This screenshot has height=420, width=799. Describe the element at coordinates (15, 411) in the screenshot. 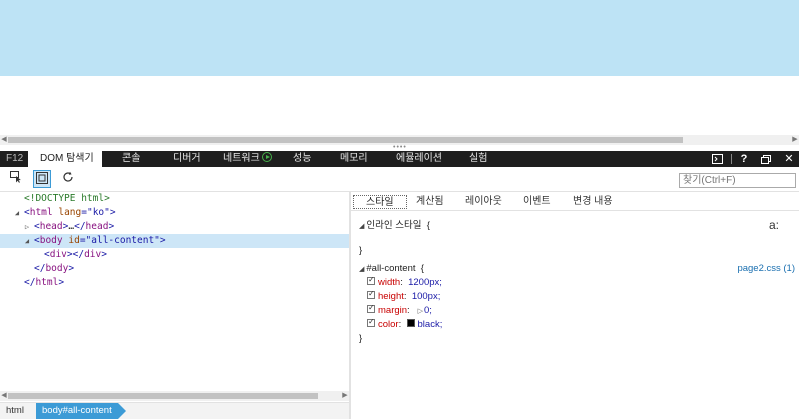

I see `breadcrumb-item-html: html` at that location.